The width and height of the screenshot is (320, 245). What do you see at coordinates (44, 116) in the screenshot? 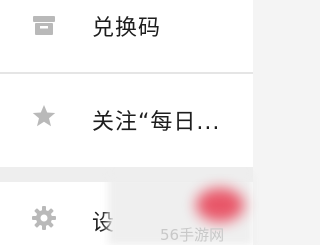
I see `star-icon` at bounding box center [44, 116].